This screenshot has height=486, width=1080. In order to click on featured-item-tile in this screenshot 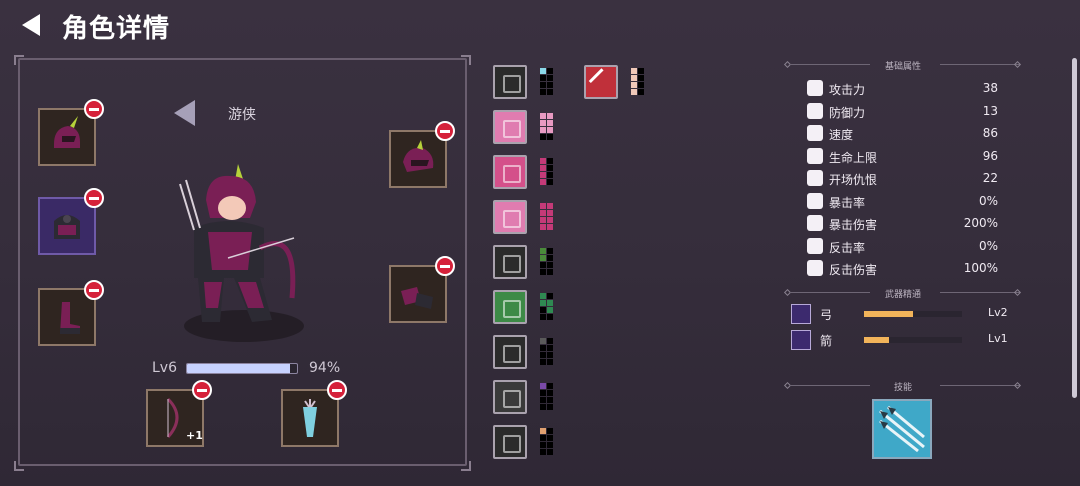, I will do `click(601, 82)`.